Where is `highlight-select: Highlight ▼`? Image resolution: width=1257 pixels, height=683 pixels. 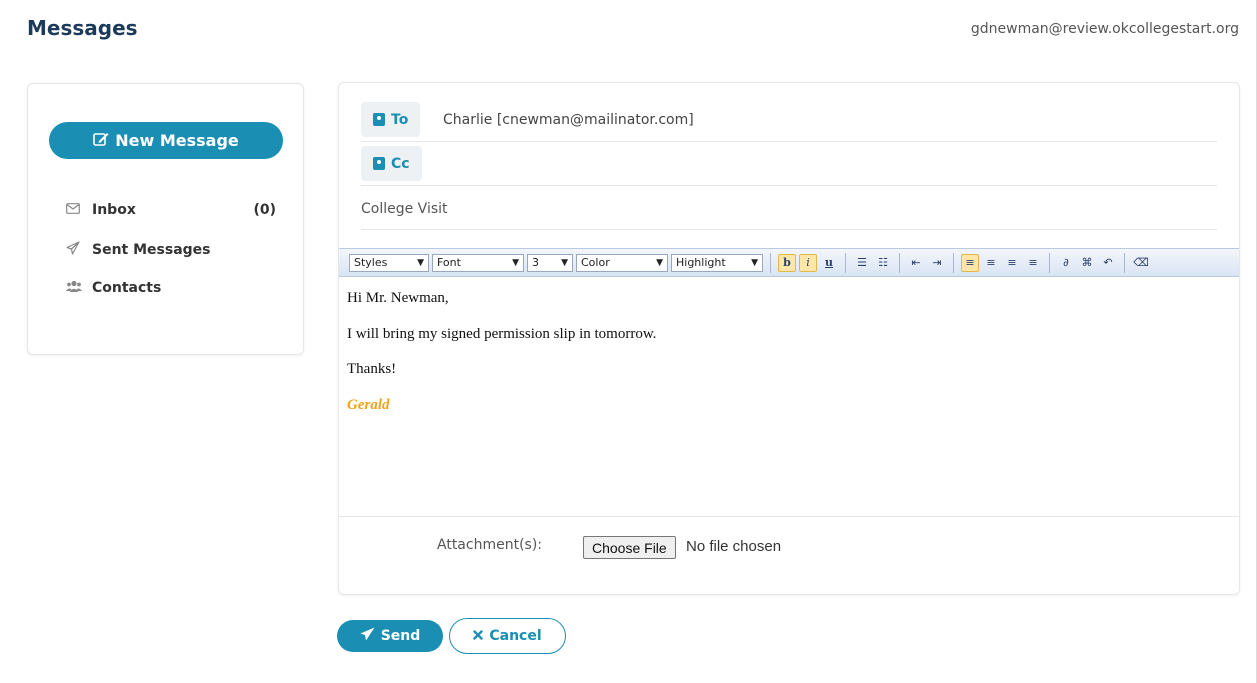 highlight-select: Highlight ▼ is located at coordinates (717, 262).